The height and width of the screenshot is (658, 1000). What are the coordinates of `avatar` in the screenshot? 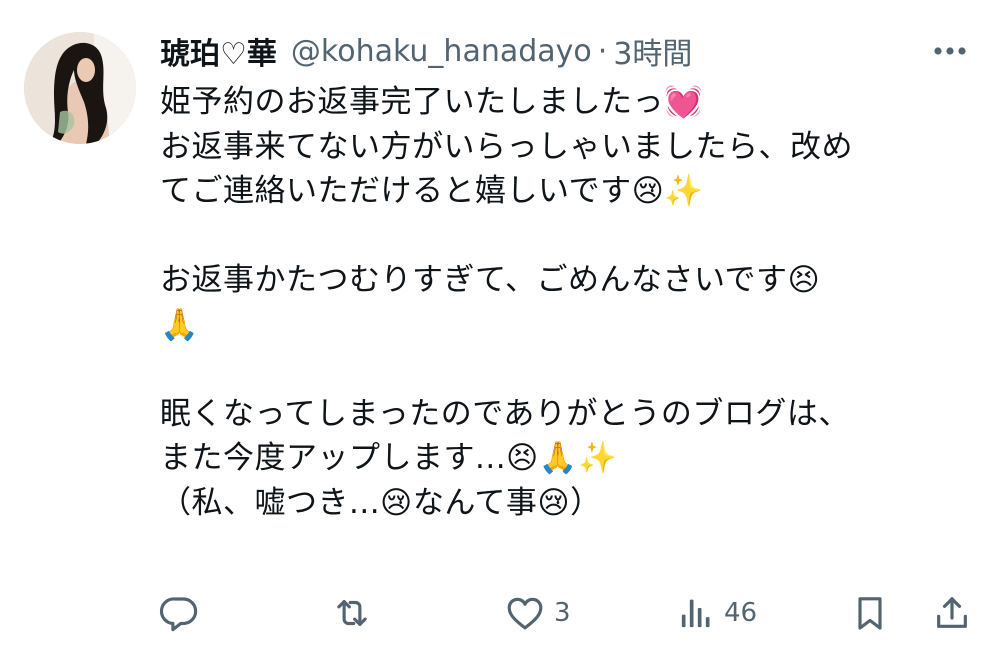 It's located at (80, 88).